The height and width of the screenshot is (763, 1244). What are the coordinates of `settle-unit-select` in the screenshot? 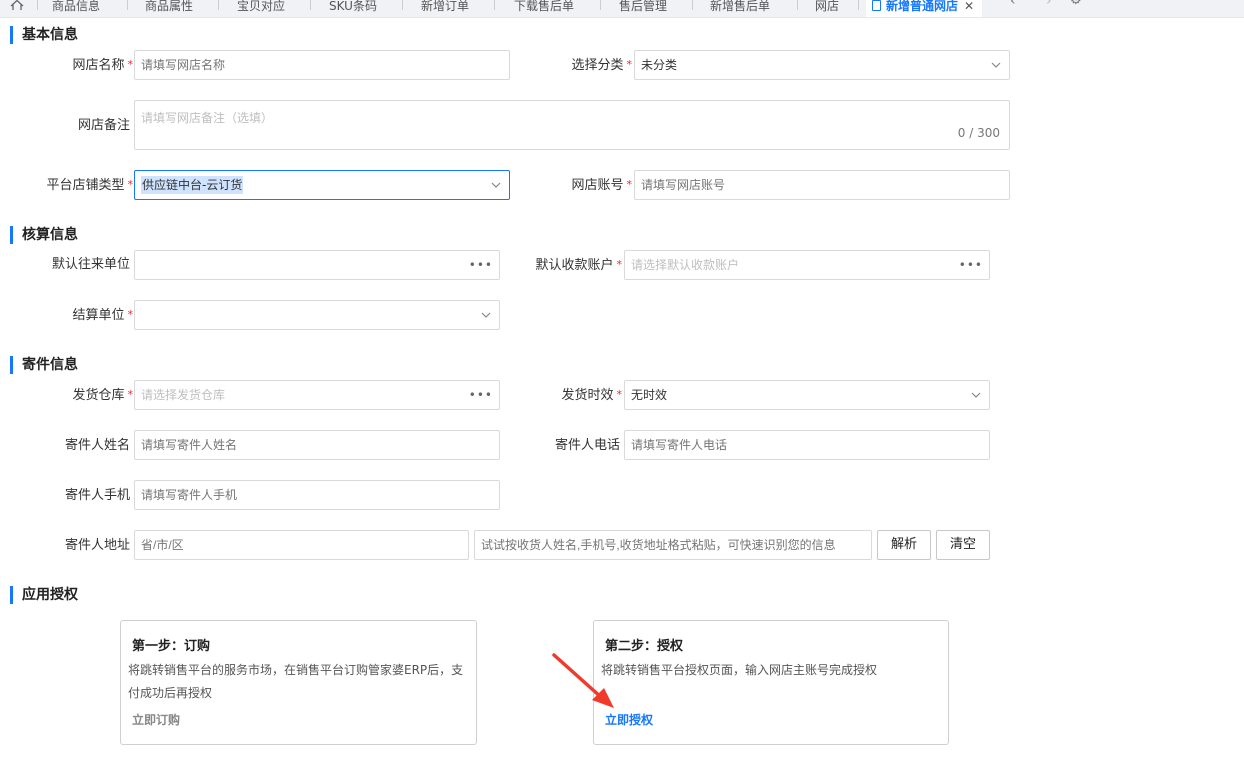 It's located at (317, 315).